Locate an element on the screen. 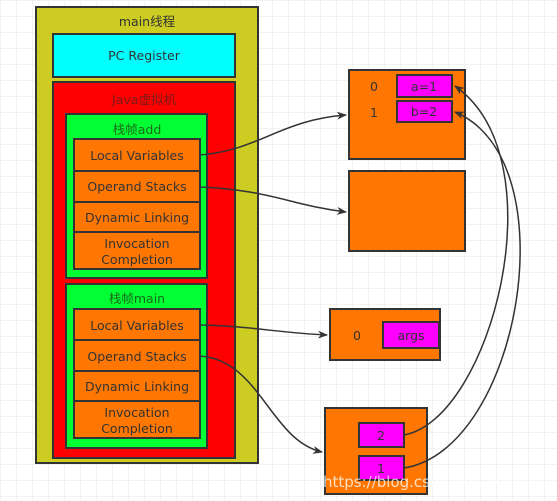 The width and height of the screenshot is (557, 501). main-ic-label-1: Invocation is located at coordinates (136, 412).